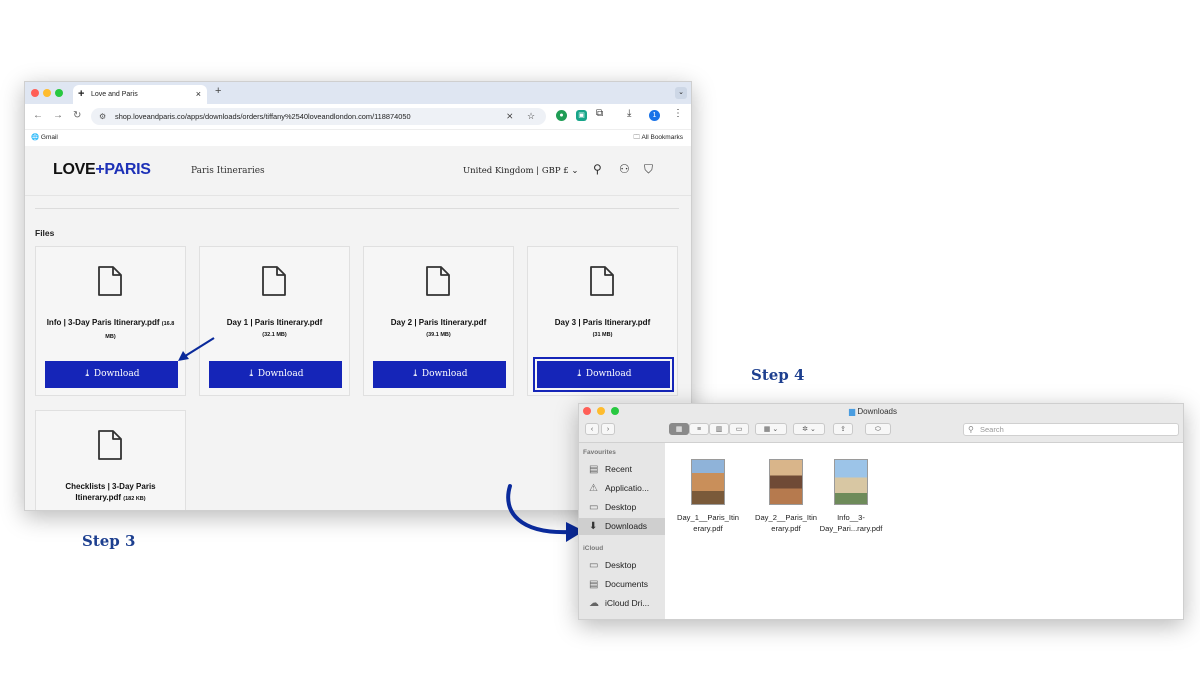  Describe the element at coordinates (678, 113) in the screenshot. I see `browser-menu-icon: ⋮` at that location.